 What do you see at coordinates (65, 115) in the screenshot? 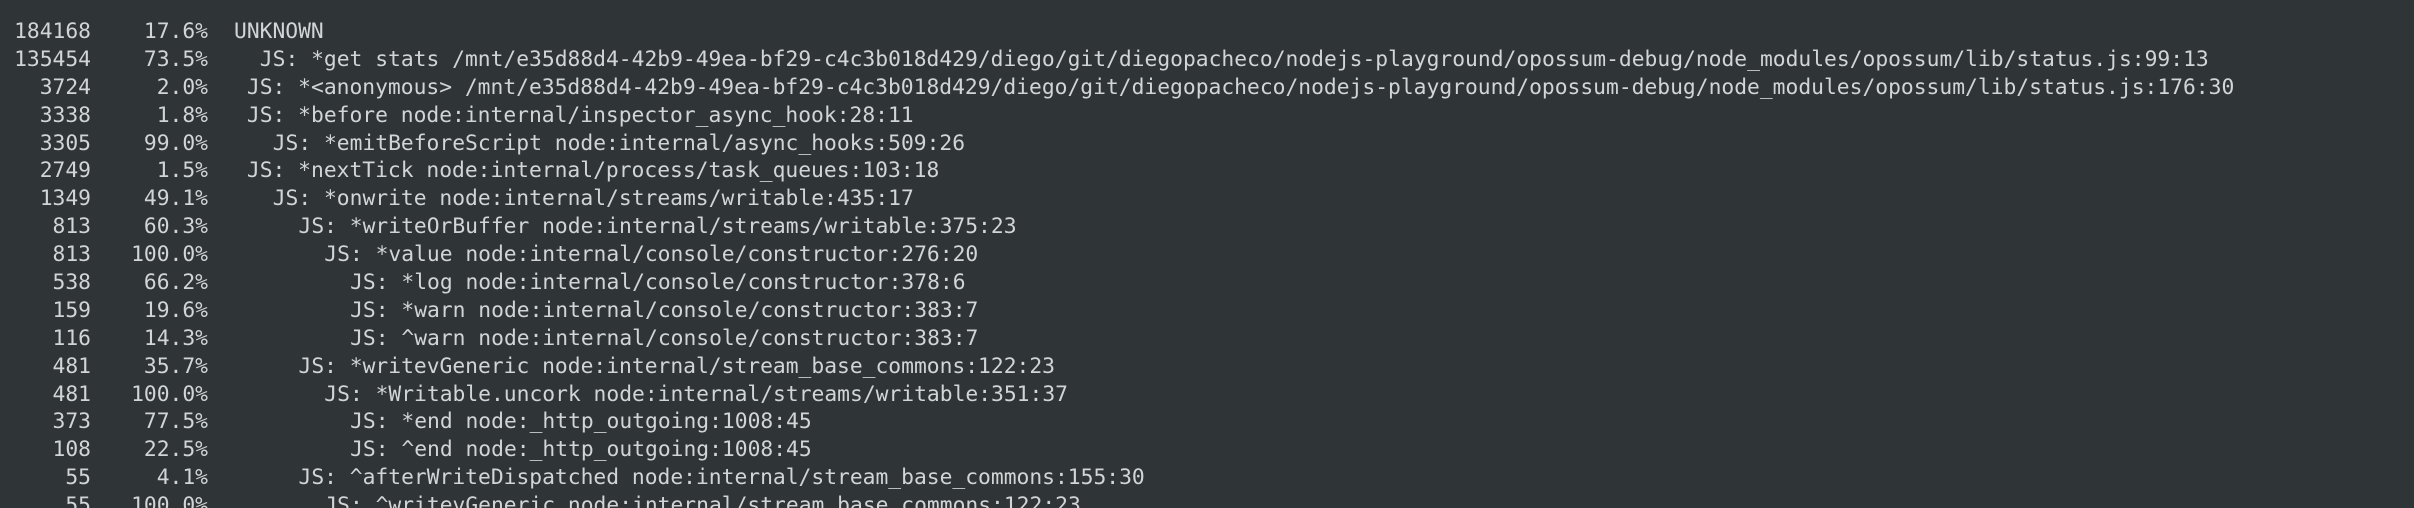
I see `tick-count: 3338` at bounding box center [65, 115].